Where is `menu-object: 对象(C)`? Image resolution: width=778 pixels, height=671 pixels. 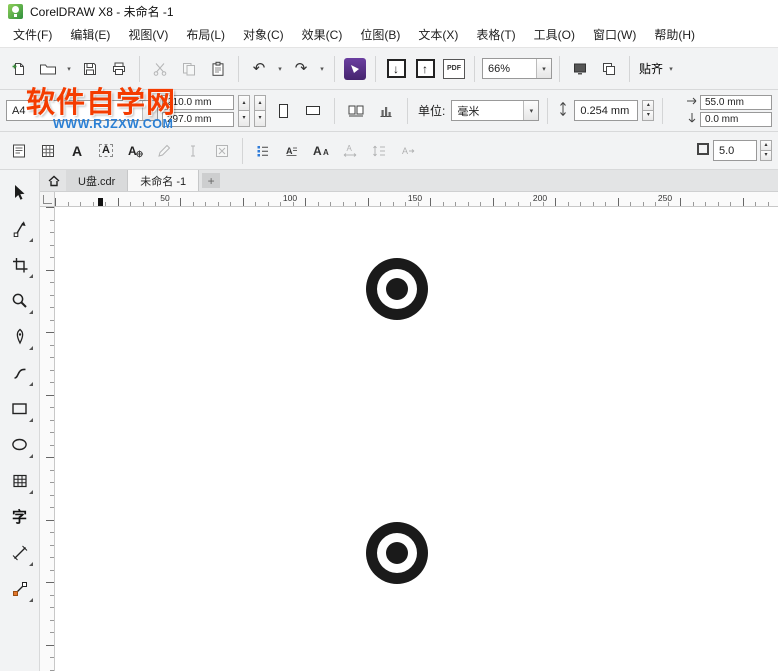 menu-object: 对象(C) is located at coordinates (263, 34).